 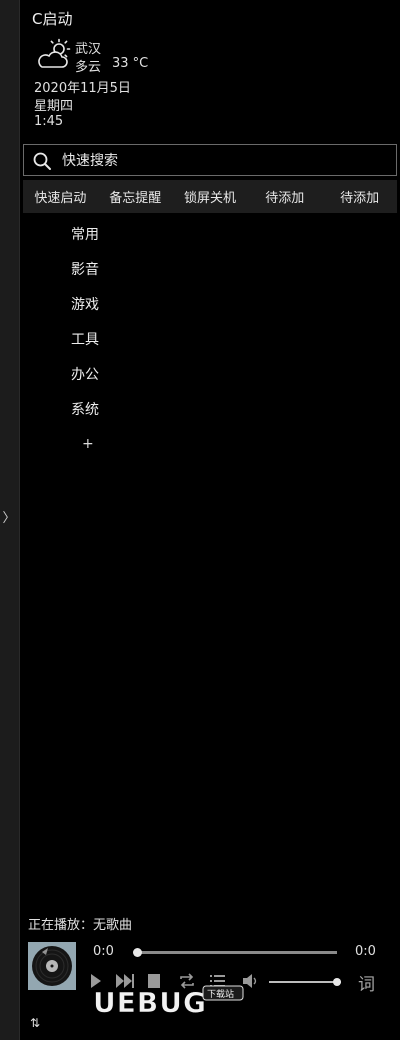 I want to click on category-item-tools: 工具, so click(x=85, y=346).